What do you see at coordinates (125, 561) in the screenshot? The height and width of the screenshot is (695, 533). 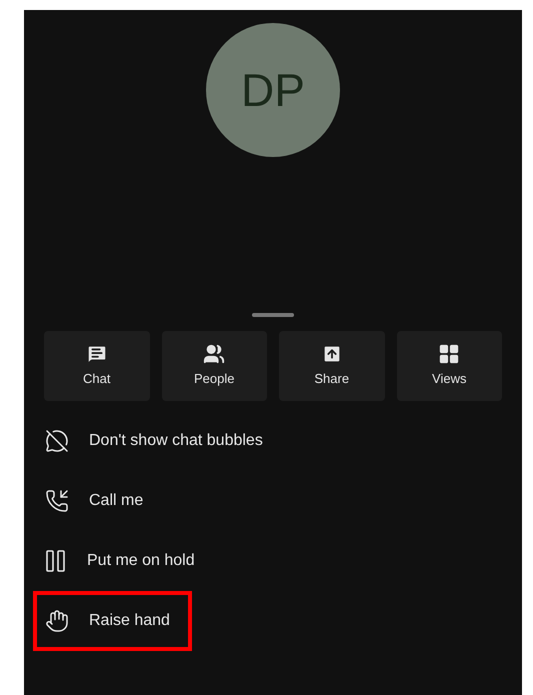 I see `menu-item: Put me on hold` at bounding box center [125, 561].